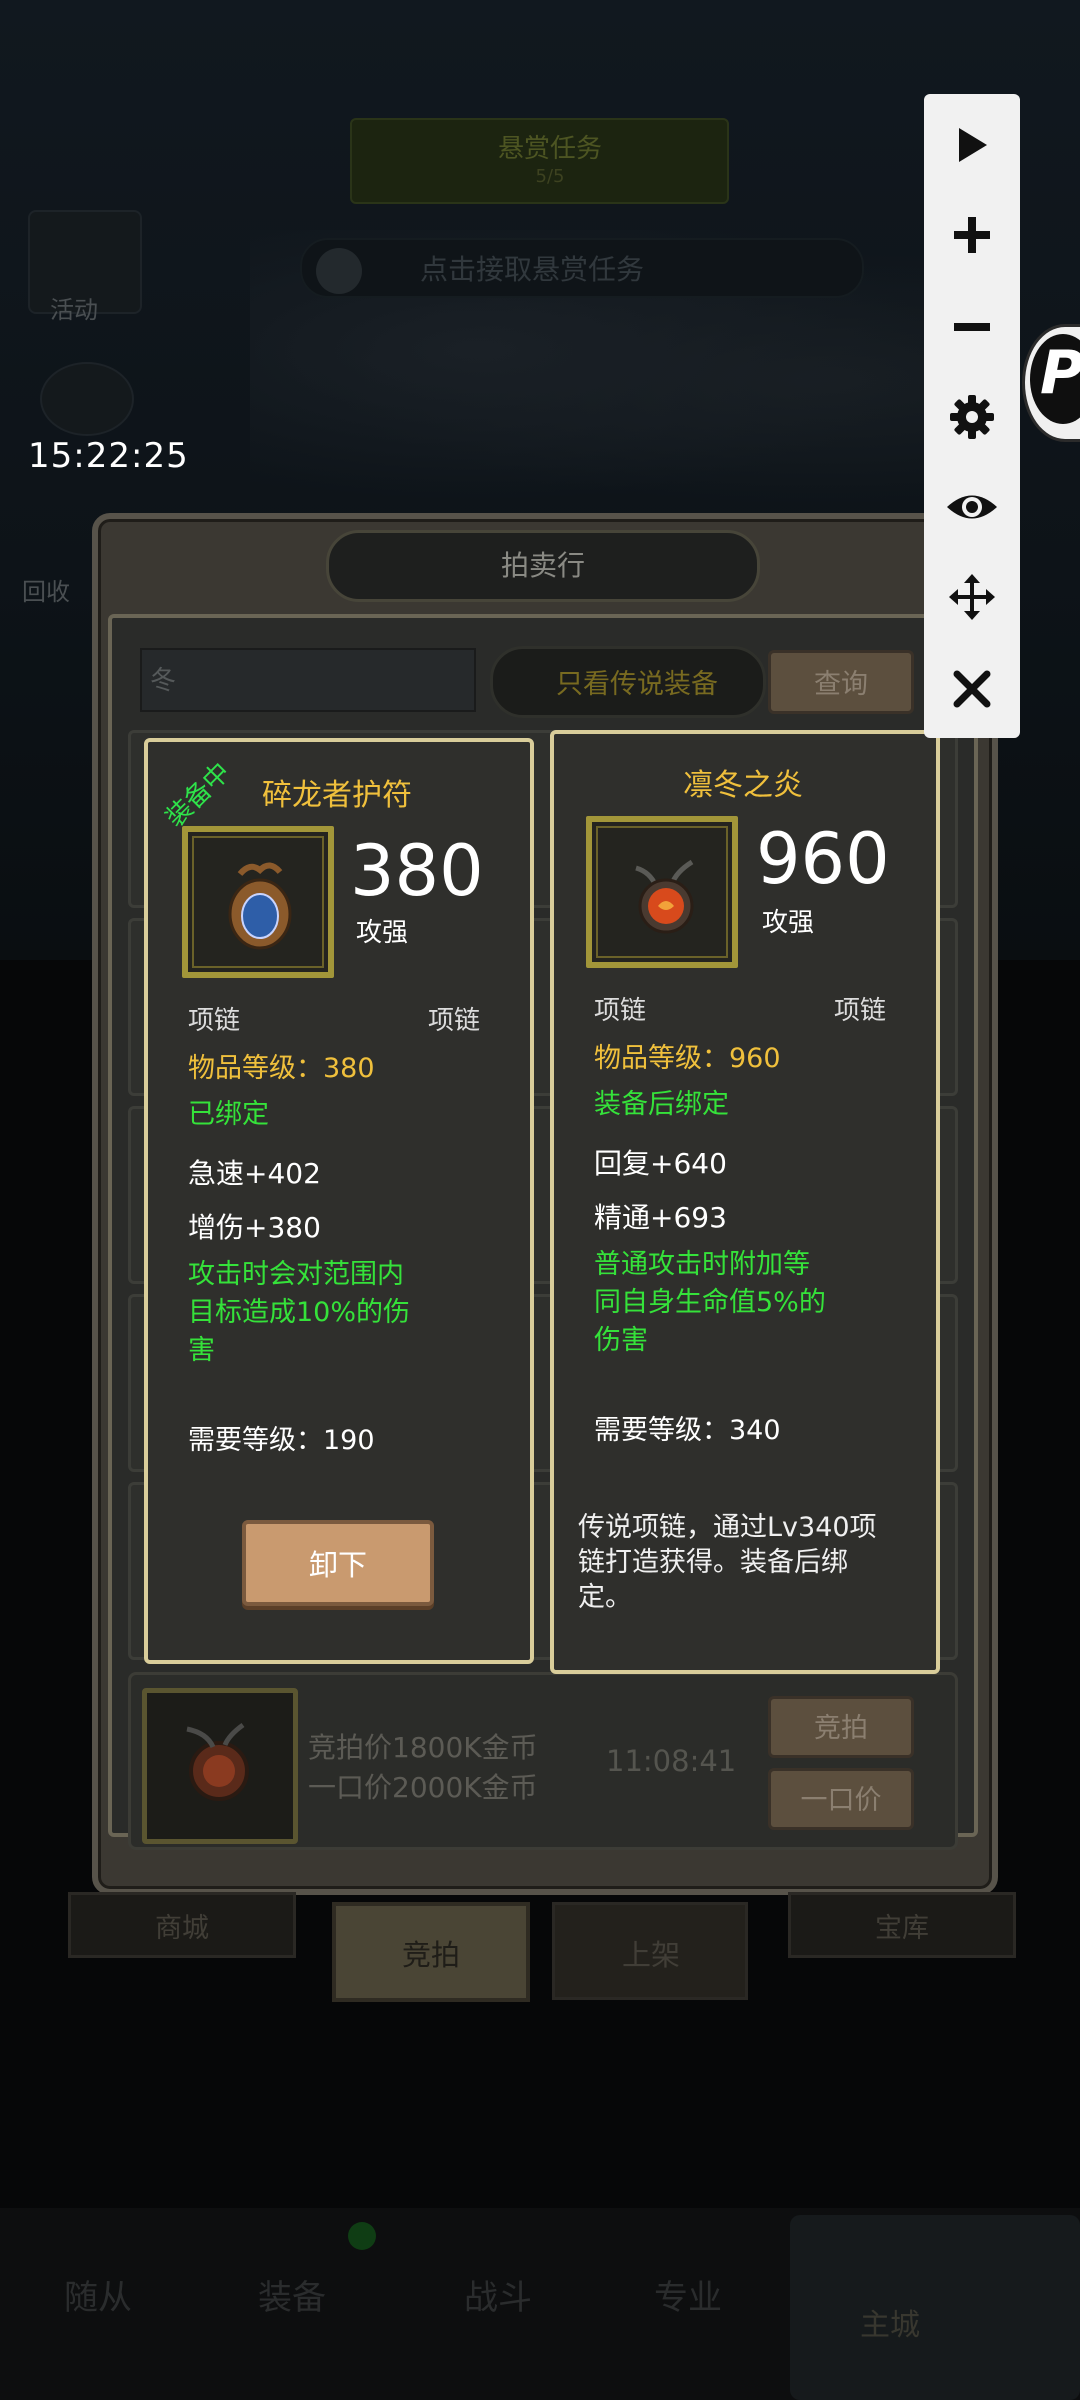  I want to click on tab-bid-label: 竞拍, so click(430, 1955).